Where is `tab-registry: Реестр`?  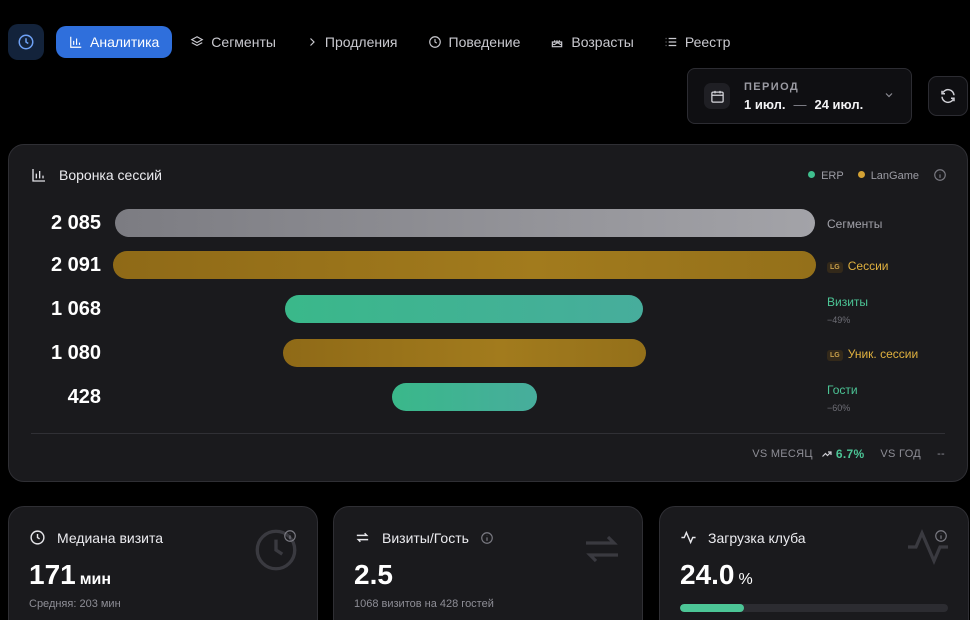 tab-registry: Реестр is located at coordinates (697, 42).